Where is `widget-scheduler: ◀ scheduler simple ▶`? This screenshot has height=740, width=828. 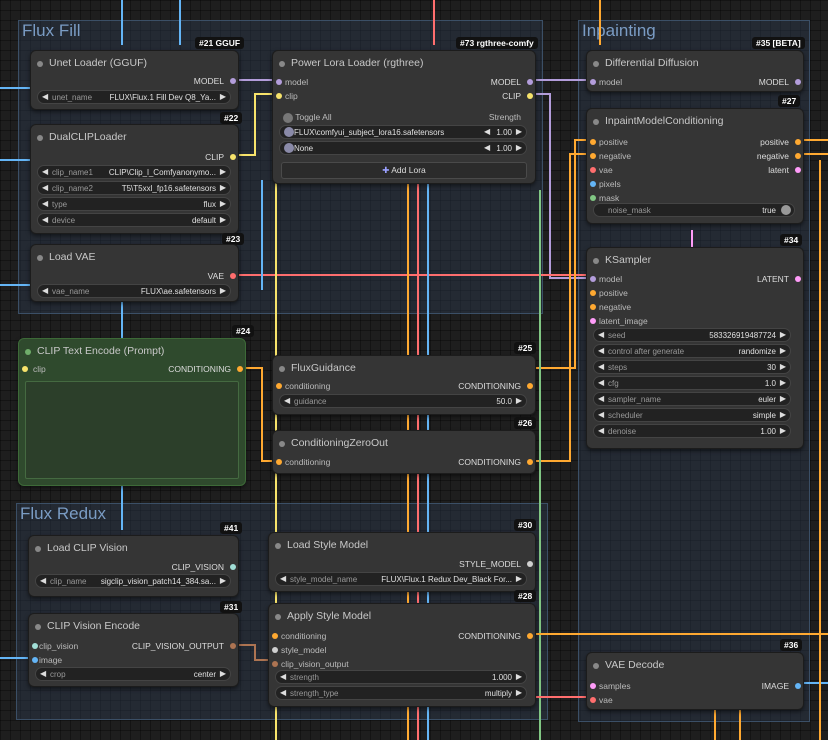
widget-scheduler: ◀ scheduler simple ▶ is located at coordinates (692, 415).